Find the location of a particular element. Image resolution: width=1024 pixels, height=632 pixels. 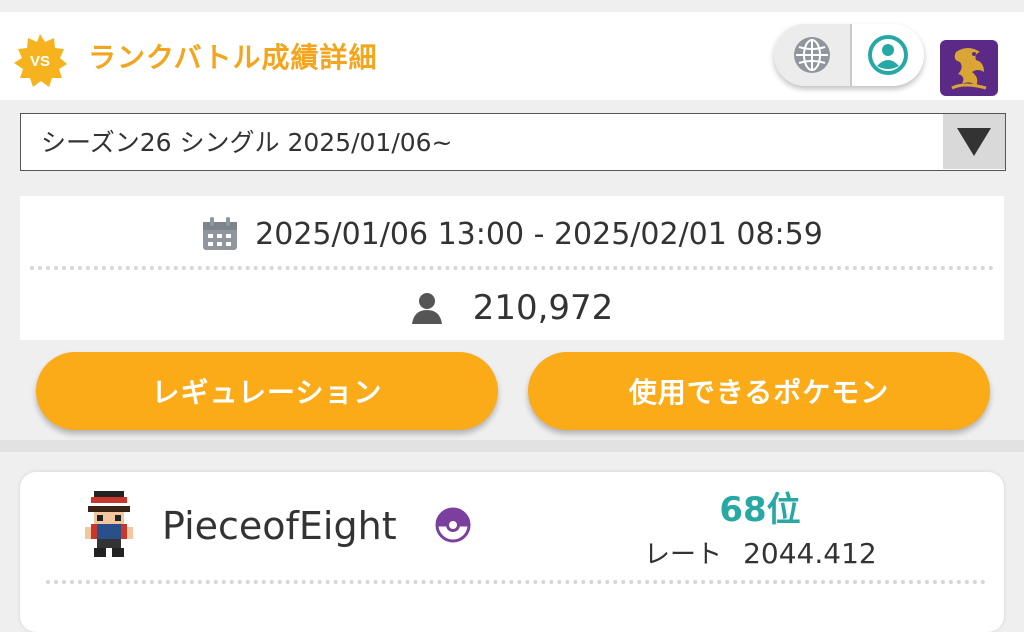

rank-position: 68位 is located at coordinates (760, 510).